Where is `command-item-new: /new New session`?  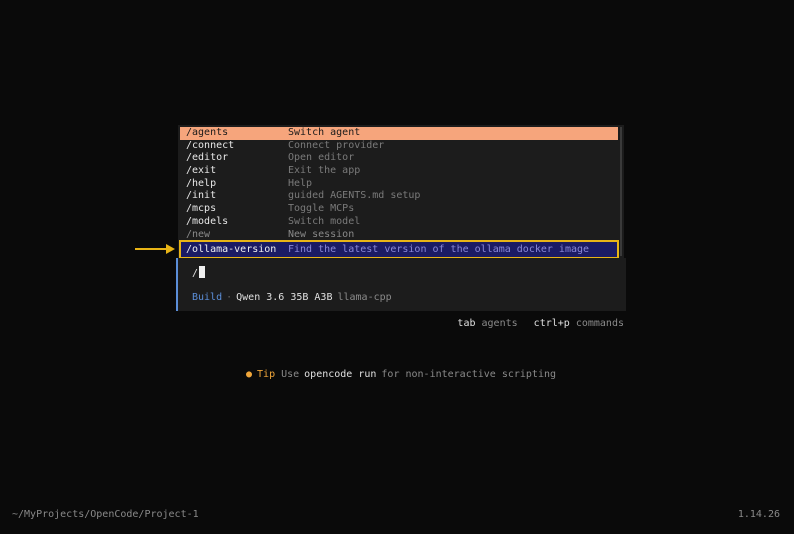 command-item-new: /new New session is located at coordinates (399, 234).